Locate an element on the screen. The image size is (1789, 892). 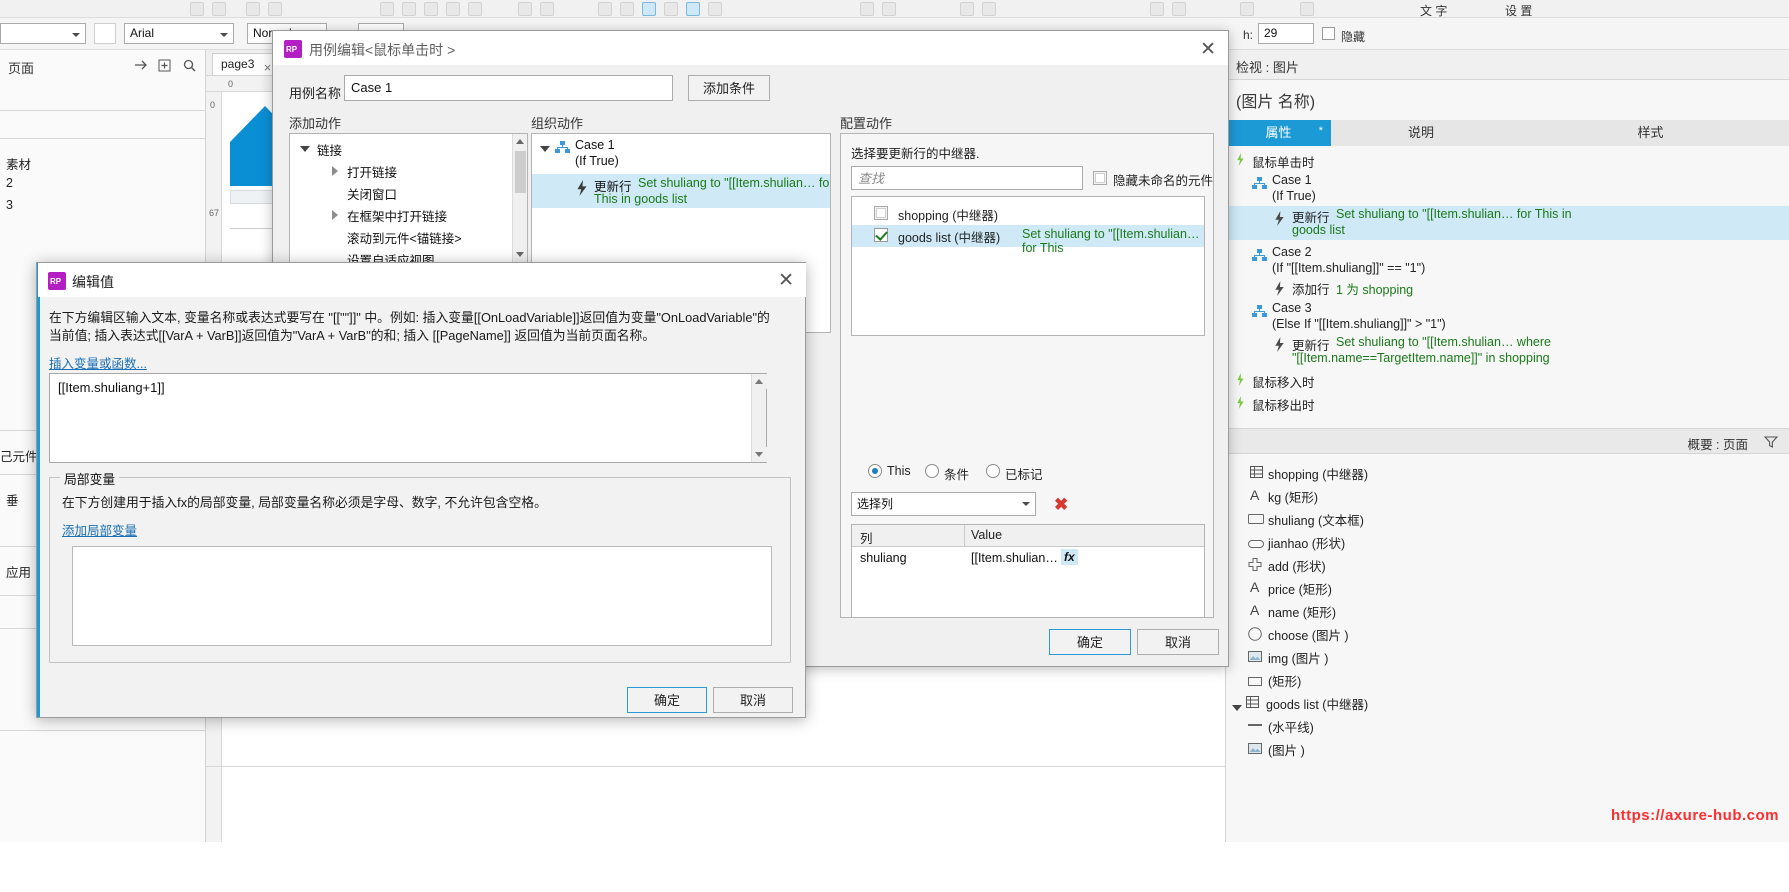
search-icon is located at coordinates (189, 65).